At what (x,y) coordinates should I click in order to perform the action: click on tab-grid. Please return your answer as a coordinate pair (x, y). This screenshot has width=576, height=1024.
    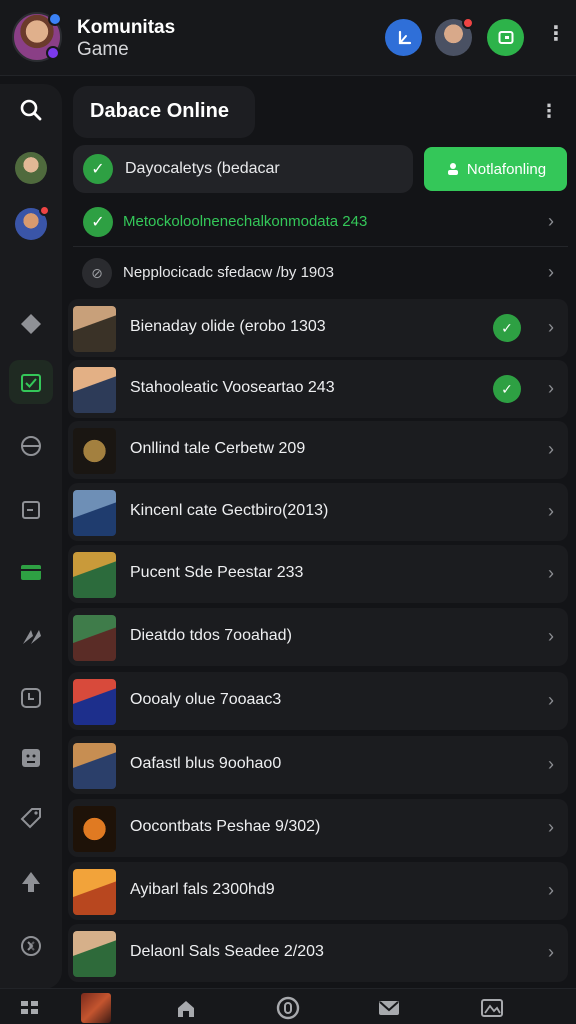
    Looking at the image, I should click on (30, 1008).